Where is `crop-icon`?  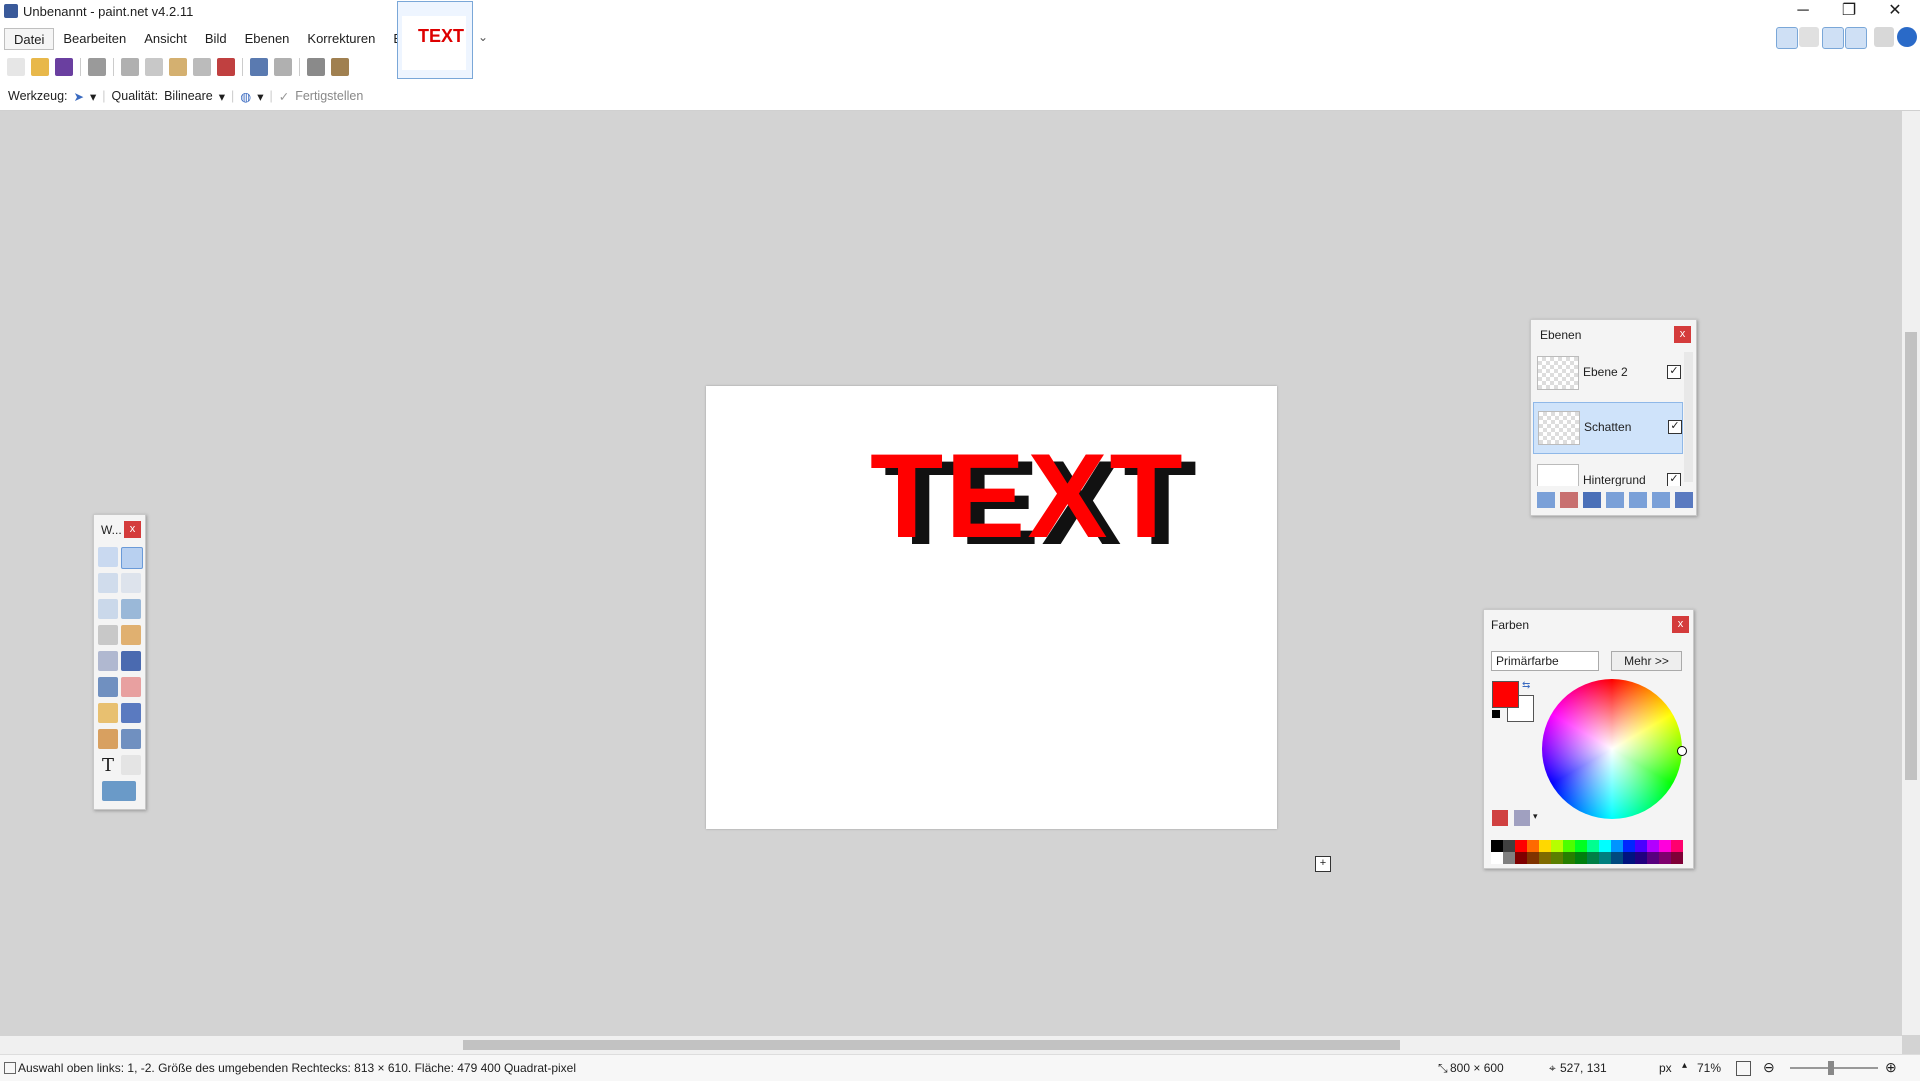
crop-icon is located at coordinates (202, 67).